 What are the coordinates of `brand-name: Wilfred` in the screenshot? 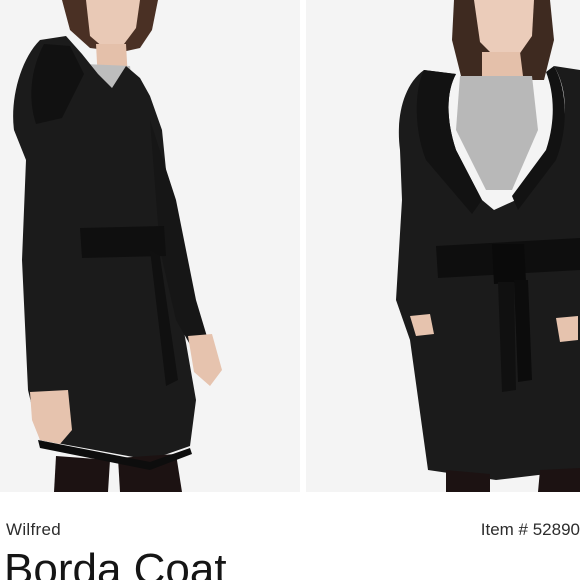 It's located at (33, 530).